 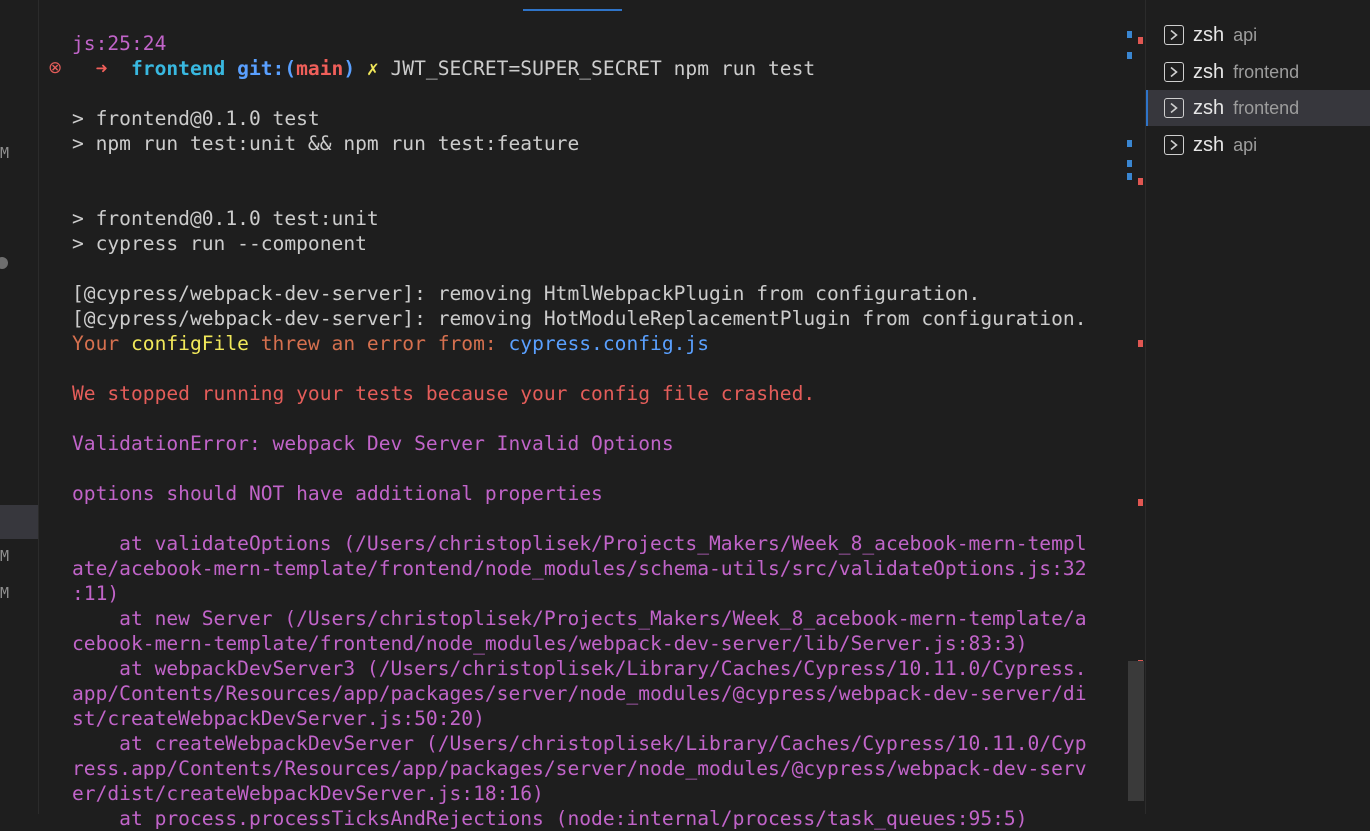 What do you see at coordinates (184, 68) in the screenshot?
I see `terminal-text: frontend` at bounding box center [184, 68].